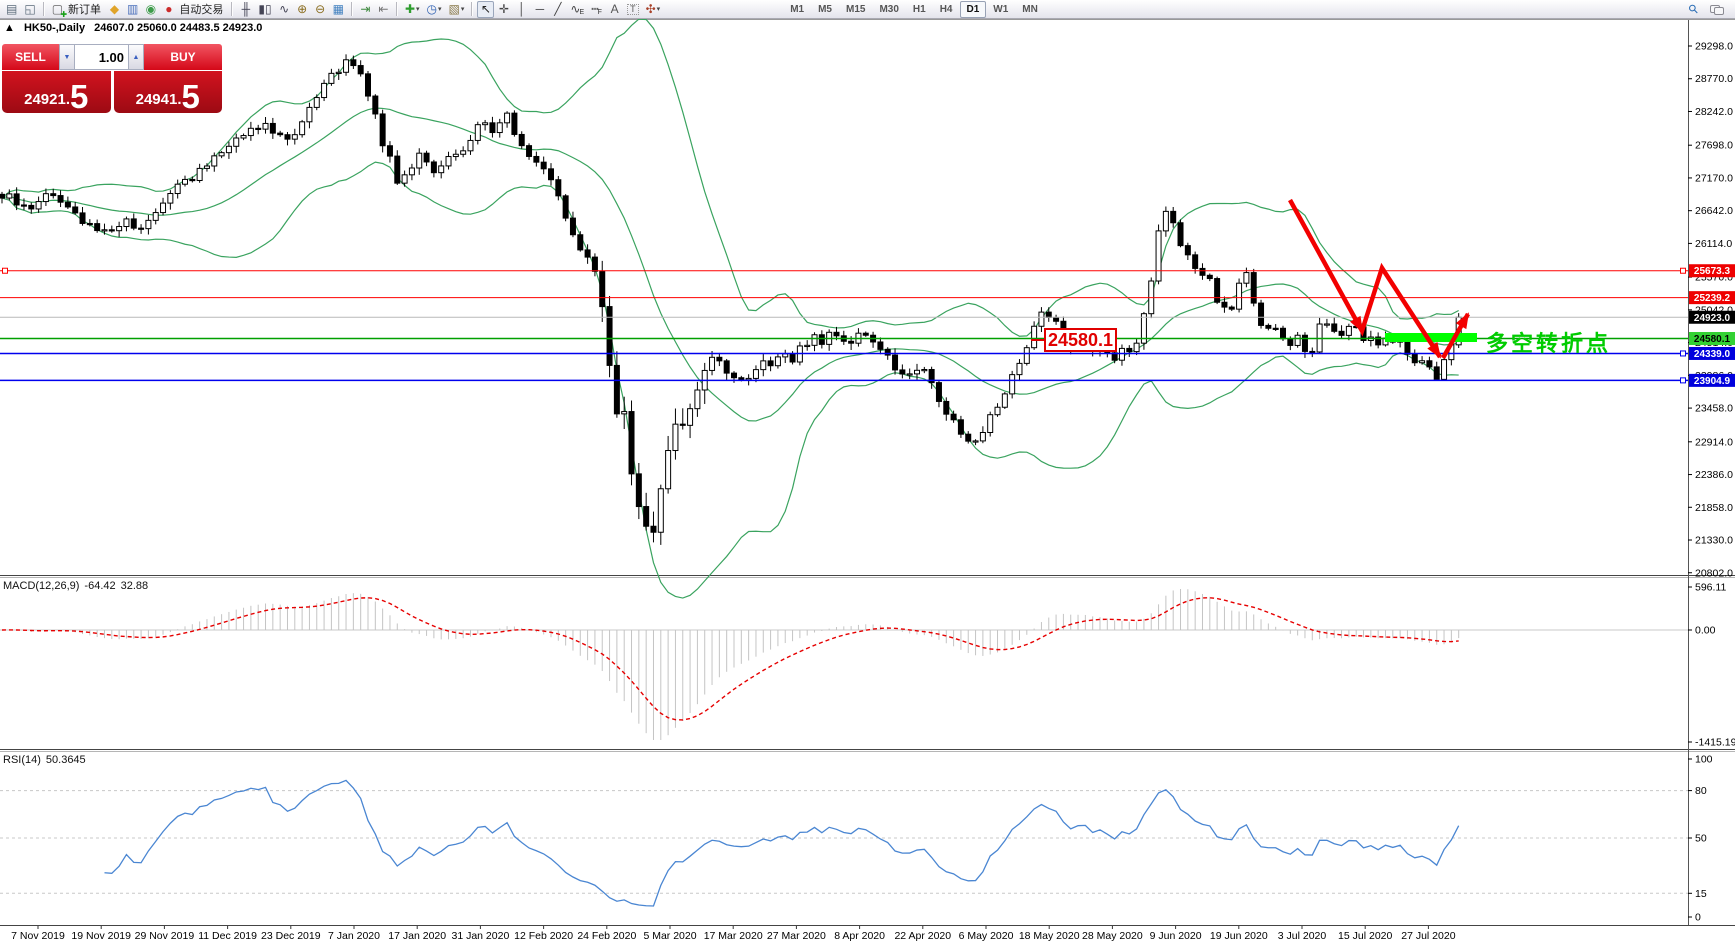 The height and width of the screenshot is (943, 1735). What do you see at coordinates (167, 92) in the screenshot?
I see `buy-price-display: 24941. 5` at bounding box center [167, 92].